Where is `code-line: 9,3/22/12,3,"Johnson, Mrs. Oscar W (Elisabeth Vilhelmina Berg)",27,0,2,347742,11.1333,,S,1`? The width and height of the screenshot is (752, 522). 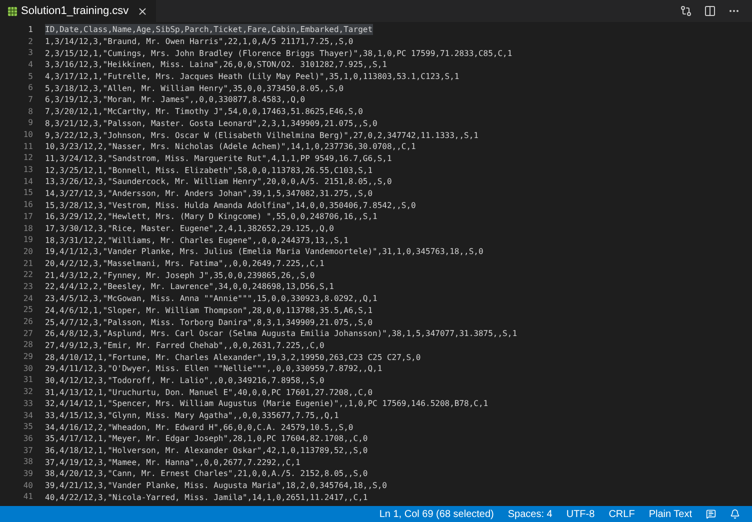
code-line: 9,3/22/12,3,"Johnson, Mrs. Oscar W (Elisabeth Vilhelmina Berg)",27,0,2,347742,11.1333,,S,1 is located at coordinates (261, 135).